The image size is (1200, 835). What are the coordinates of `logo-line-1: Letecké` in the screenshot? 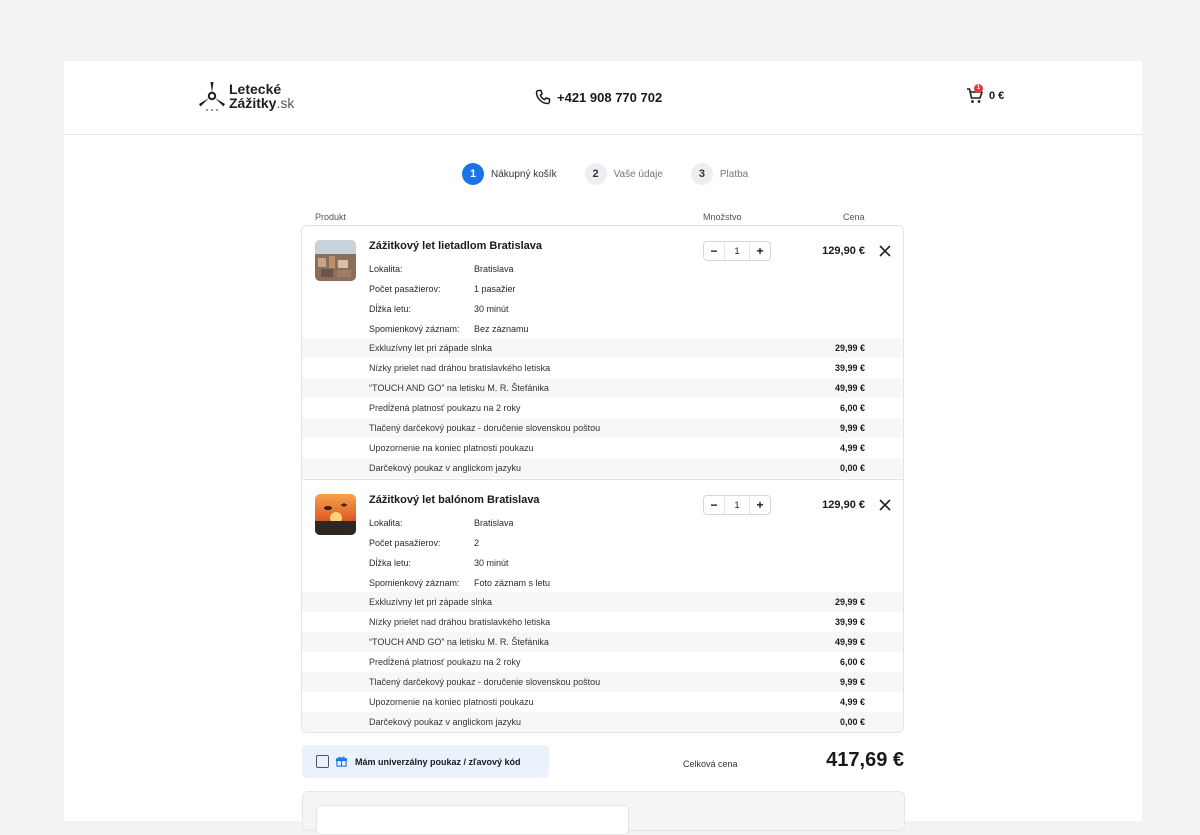 It's located at (255, 89).